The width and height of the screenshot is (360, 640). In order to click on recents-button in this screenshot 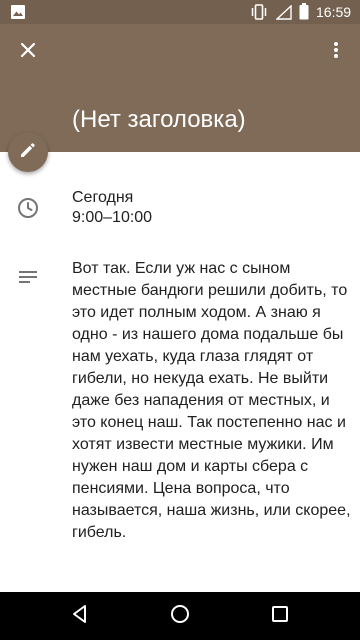, I will do `click(280, 616)`.